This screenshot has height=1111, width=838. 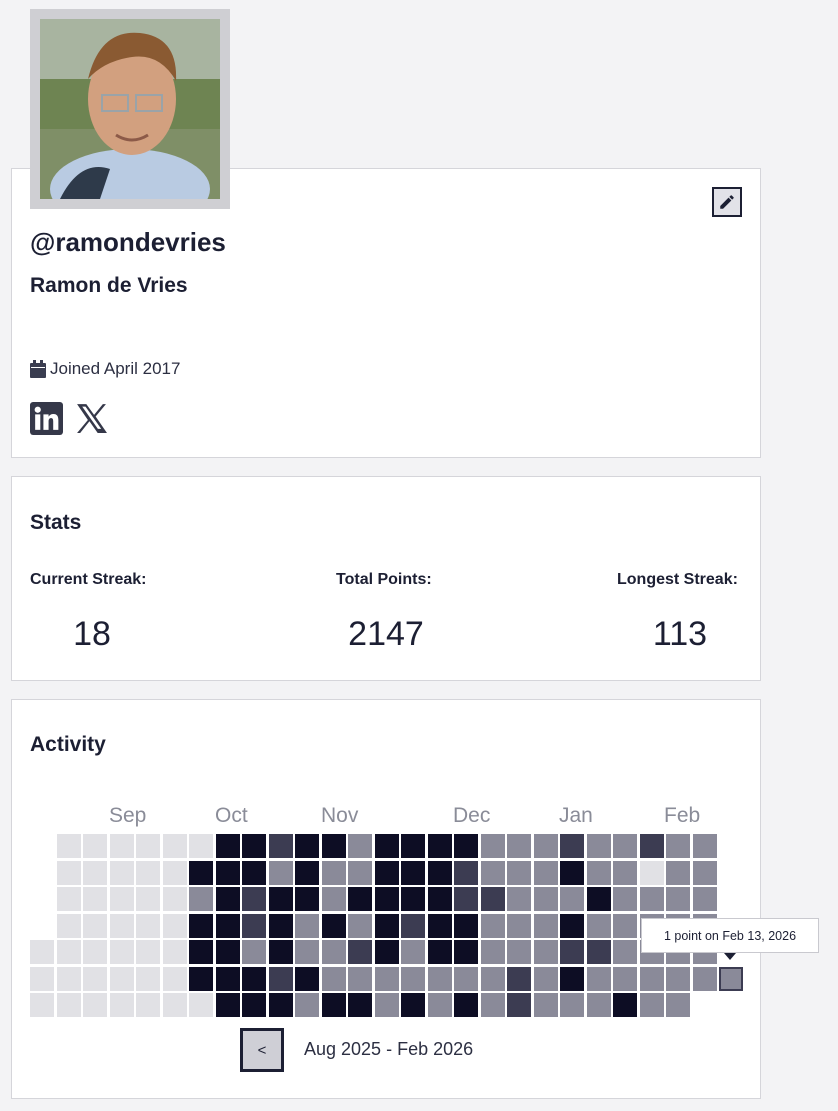 I want to click on x-icon, so click(x=91, y=418).